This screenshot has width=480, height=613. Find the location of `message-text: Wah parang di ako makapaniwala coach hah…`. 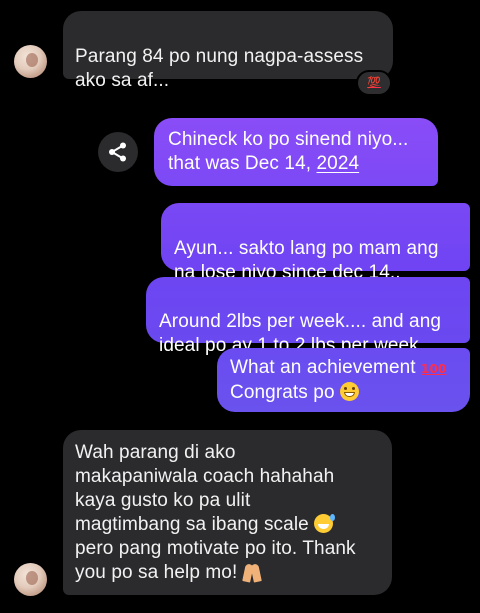

message-text: Wah parang di ako makapaniwala coach hah… is located at coordinates (205, 488).